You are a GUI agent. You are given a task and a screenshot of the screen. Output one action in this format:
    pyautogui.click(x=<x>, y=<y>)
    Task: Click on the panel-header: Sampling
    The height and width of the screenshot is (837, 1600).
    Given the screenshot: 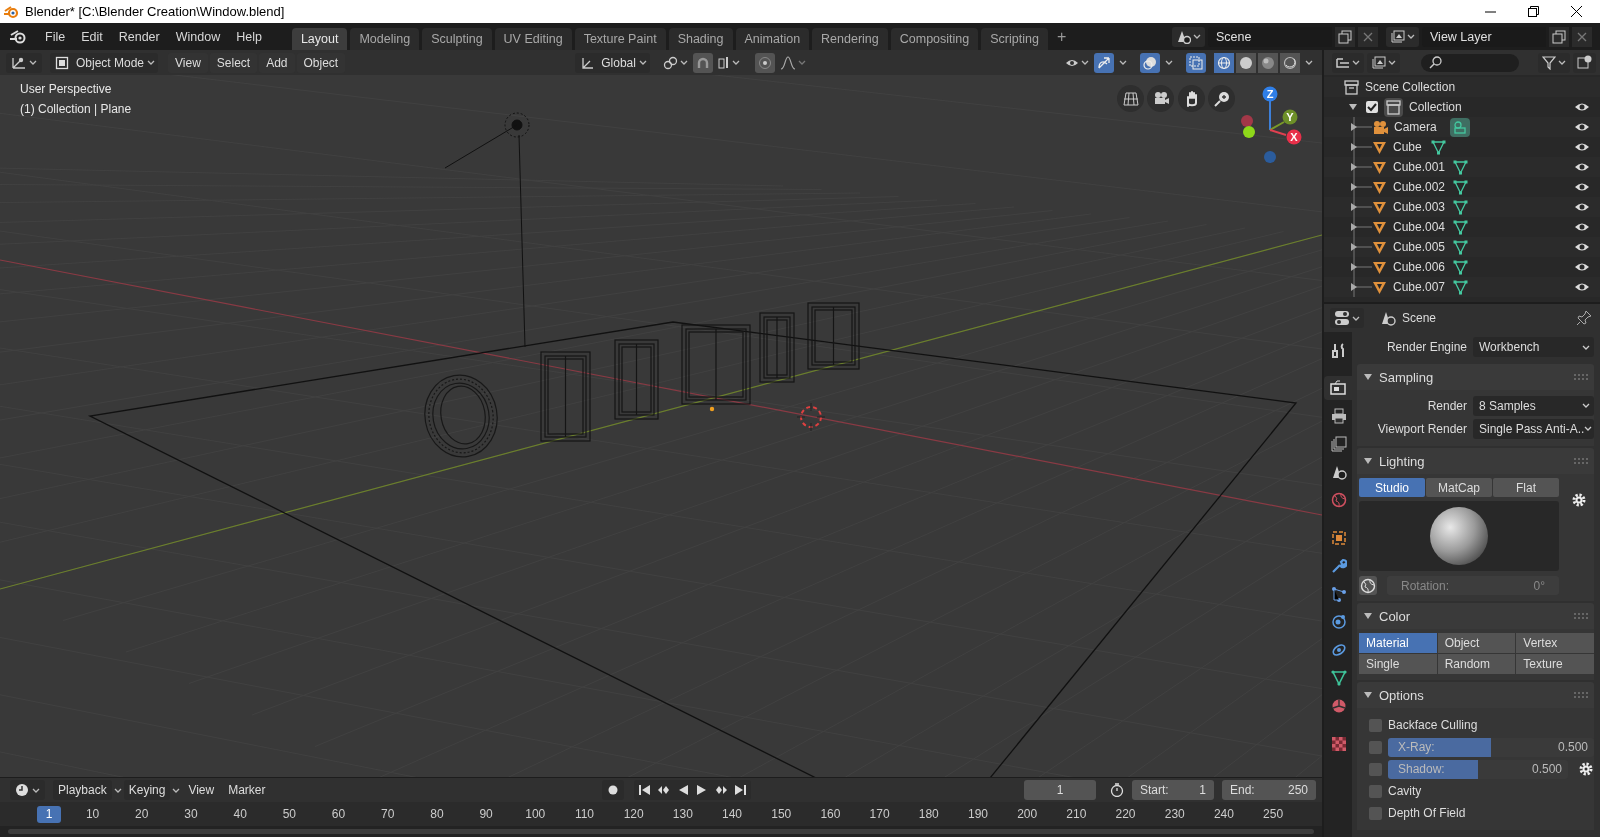 What is the action you would take?
    pyautogui.click(x=1475, y=377)
    